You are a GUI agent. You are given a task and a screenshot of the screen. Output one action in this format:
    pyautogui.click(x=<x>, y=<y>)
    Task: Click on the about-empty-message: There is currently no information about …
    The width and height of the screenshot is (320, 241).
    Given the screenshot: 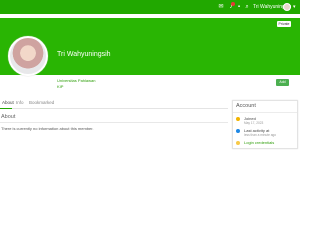 What is the action you would take?
    pyautogui.click(x=47, y=128)
    